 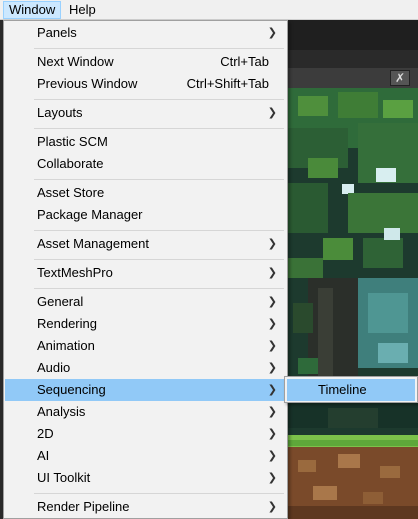 I want to click on menu-item-sequencing: Sequencing ❯, so click(x=146, y=390).